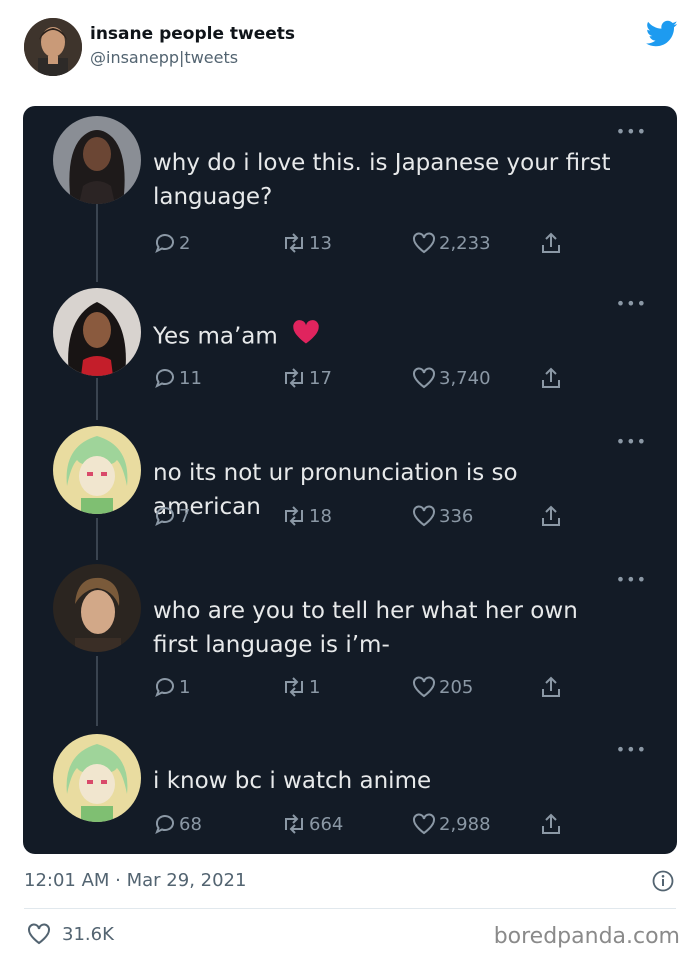  What do you see at coordinates (663, 881) in the screenshot?
I see `info-icon` at bounding box center [663, 881].